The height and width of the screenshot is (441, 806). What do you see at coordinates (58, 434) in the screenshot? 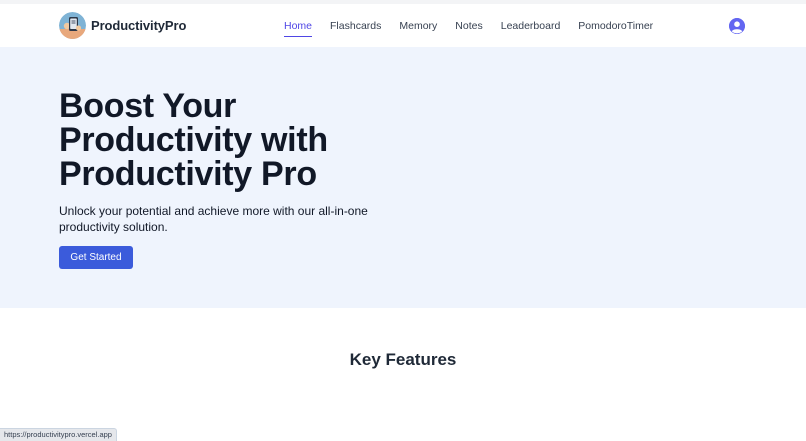
I see `status-bar-url: https://productivitypro.vercel.app` at bounding box center [58, 434].